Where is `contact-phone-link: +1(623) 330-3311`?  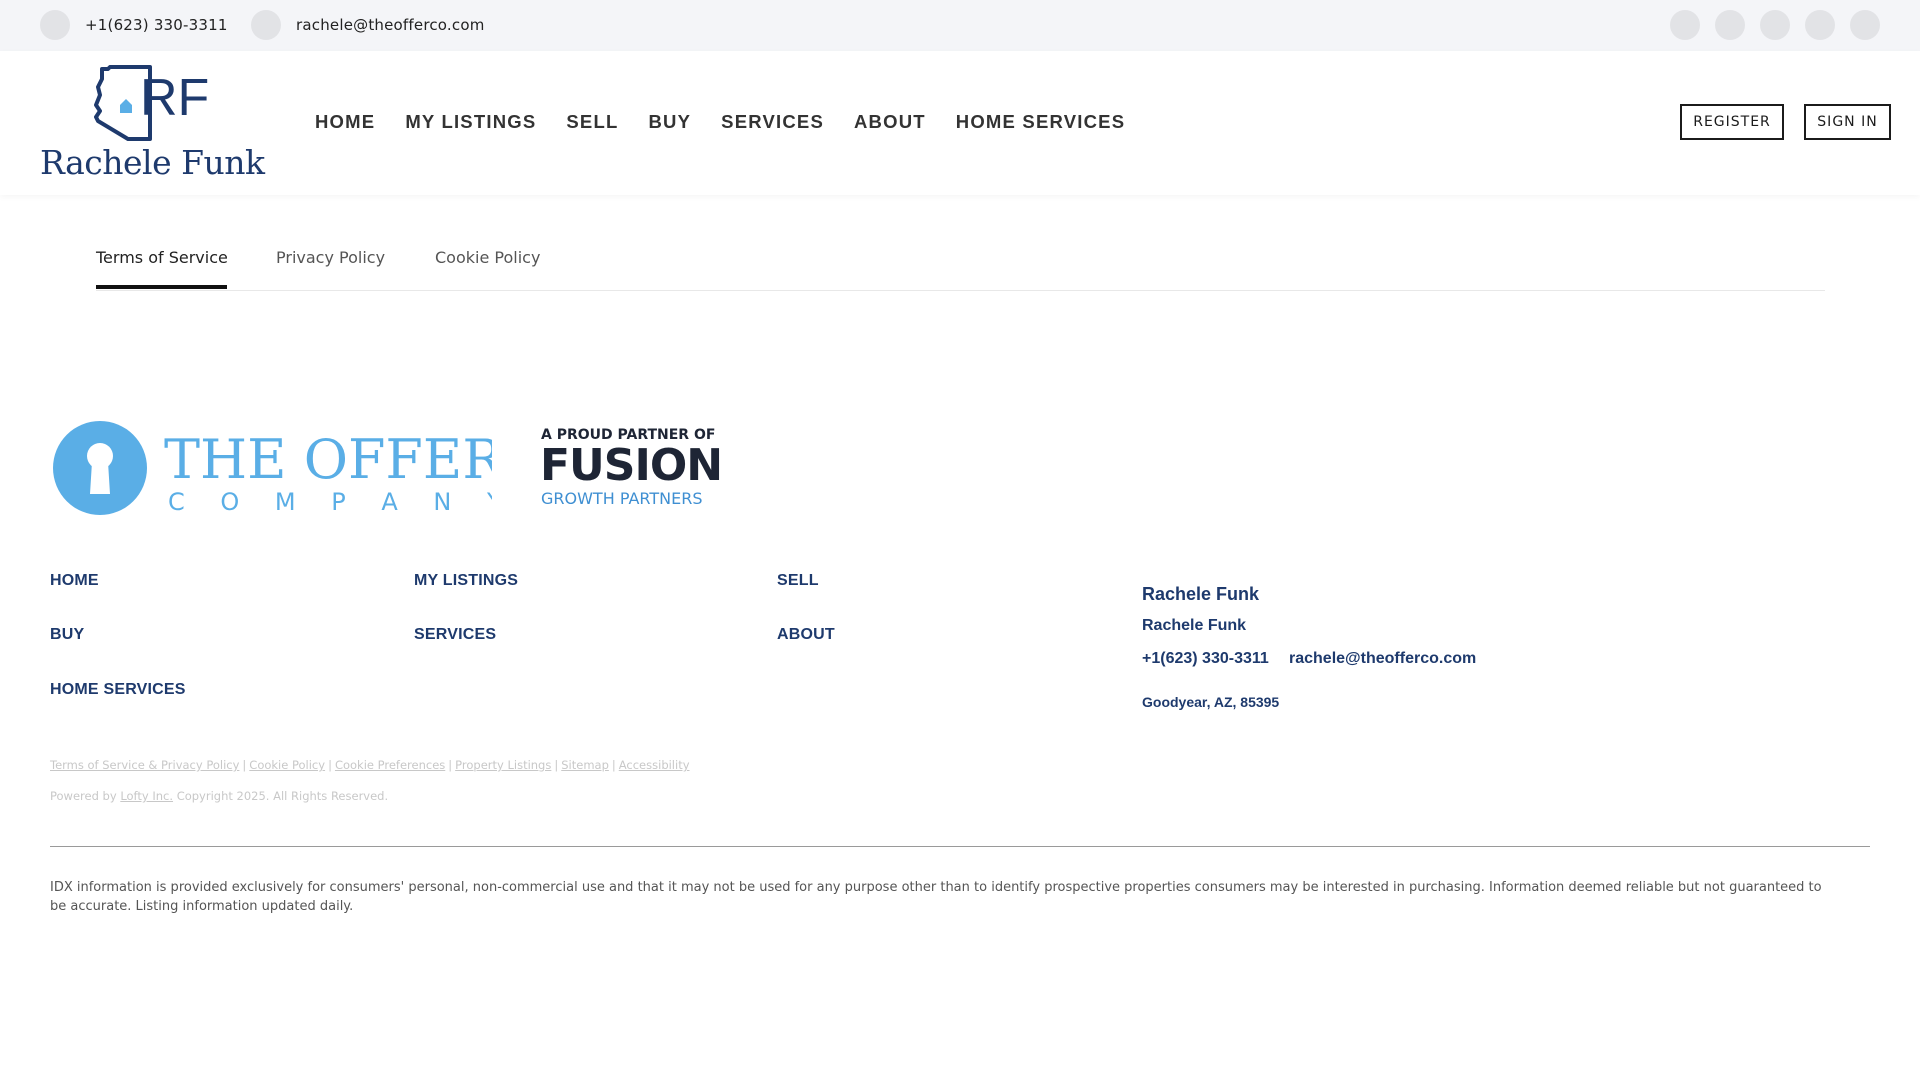
contact-phone-link: +1(623) 330-3311 is located at coordinates (1205, 659).